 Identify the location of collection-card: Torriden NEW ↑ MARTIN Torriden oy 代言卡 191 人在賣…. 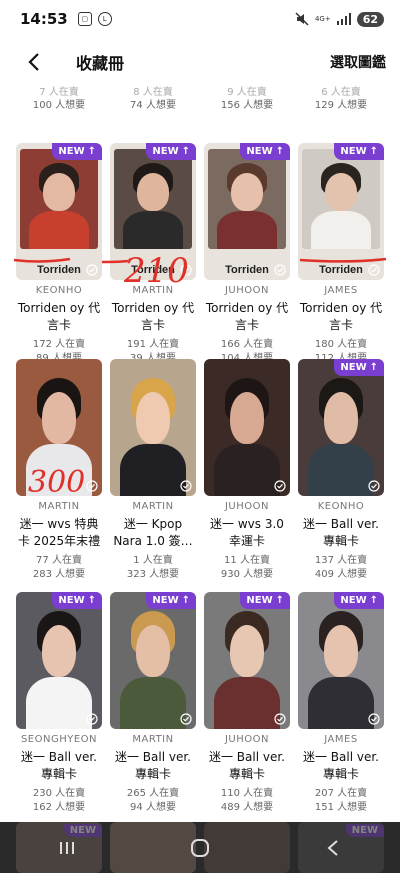
(153, 253).